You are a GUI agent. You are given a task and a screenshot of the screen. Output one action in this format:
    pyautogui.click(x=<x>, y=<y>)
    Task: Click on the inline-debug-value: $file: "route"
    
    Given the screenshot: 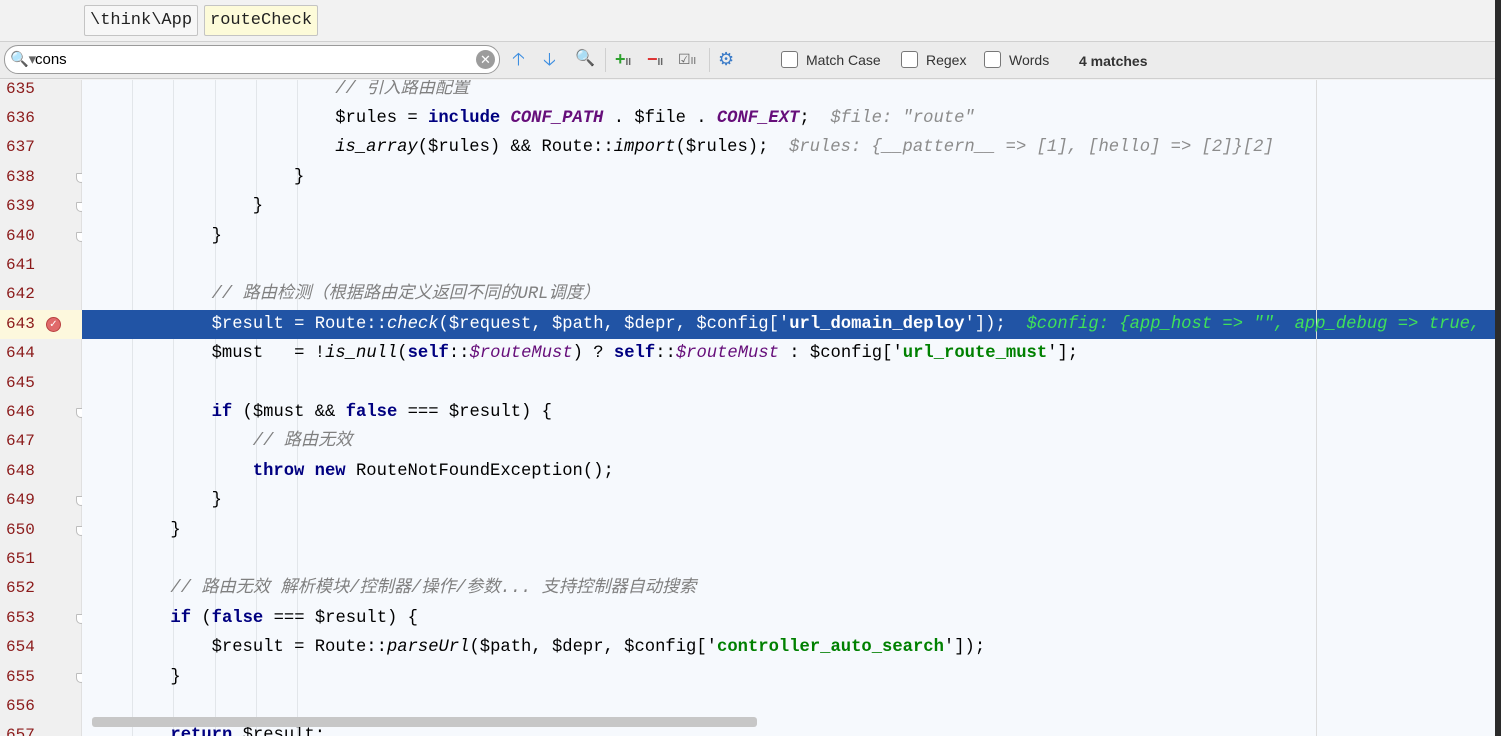 What is the action you would take?
    pyautogui.click(x=902, y=118)
    